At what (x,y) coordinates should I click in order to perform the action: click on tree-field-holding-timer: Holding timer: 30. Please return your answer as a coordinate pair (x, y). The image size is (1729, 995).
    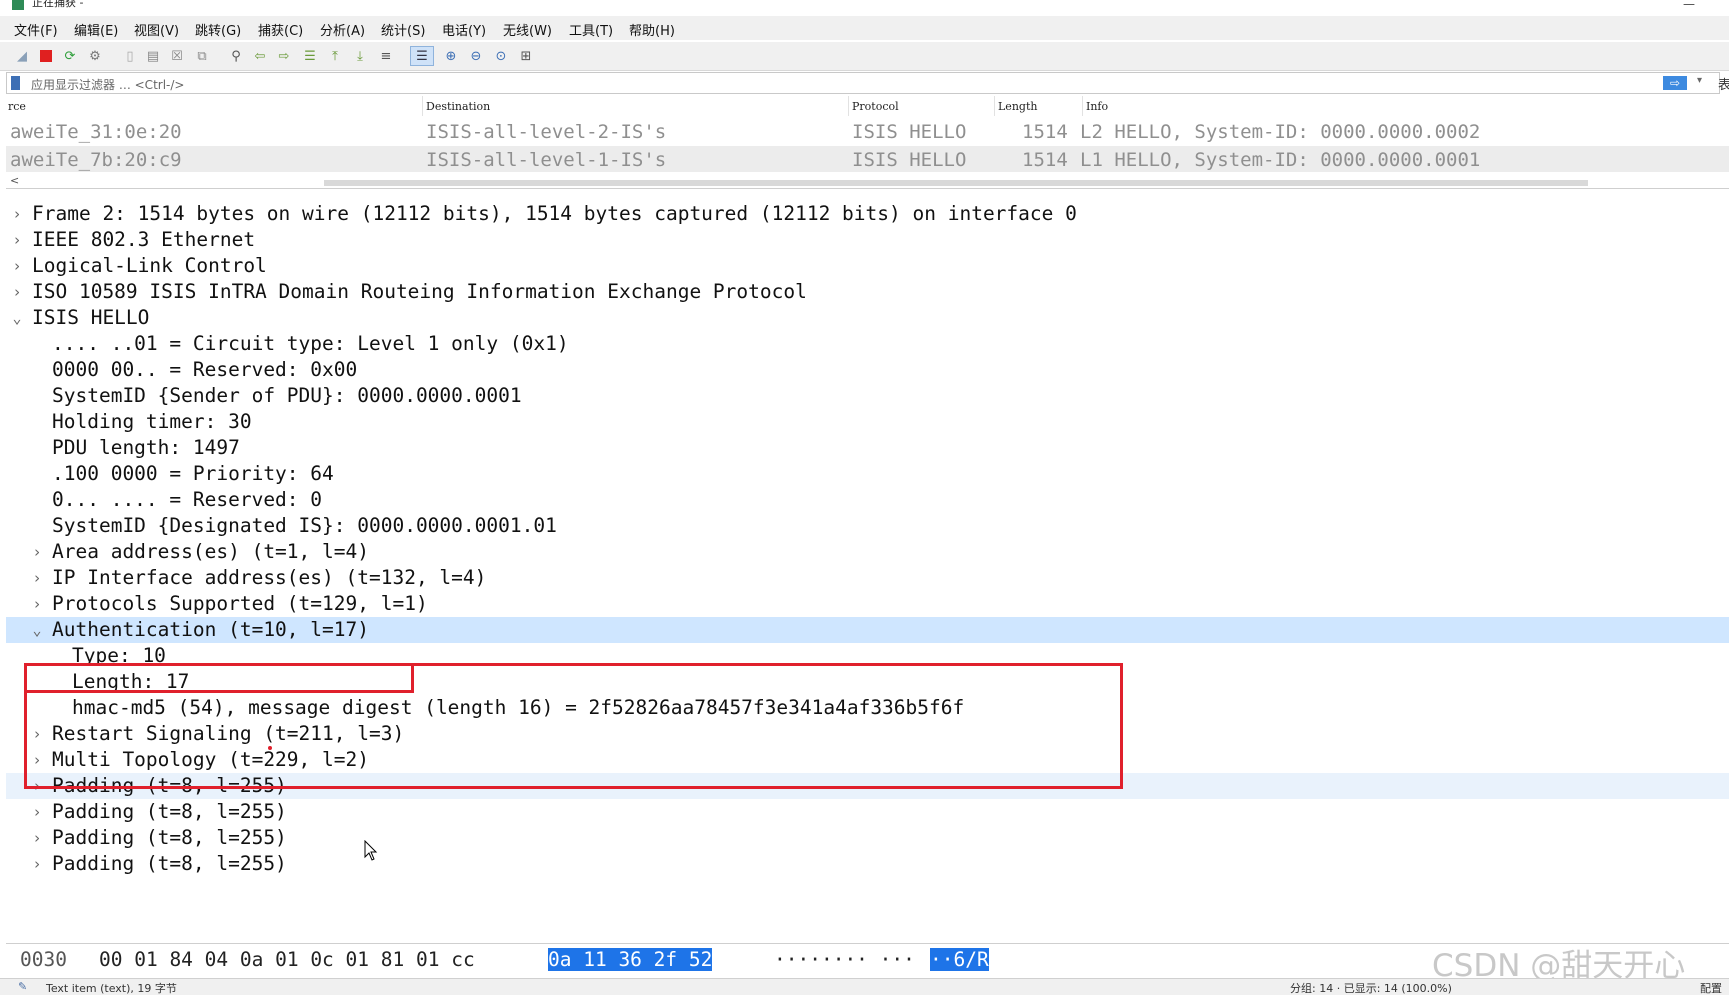
    Looking at the image, I should click on (867, 422).